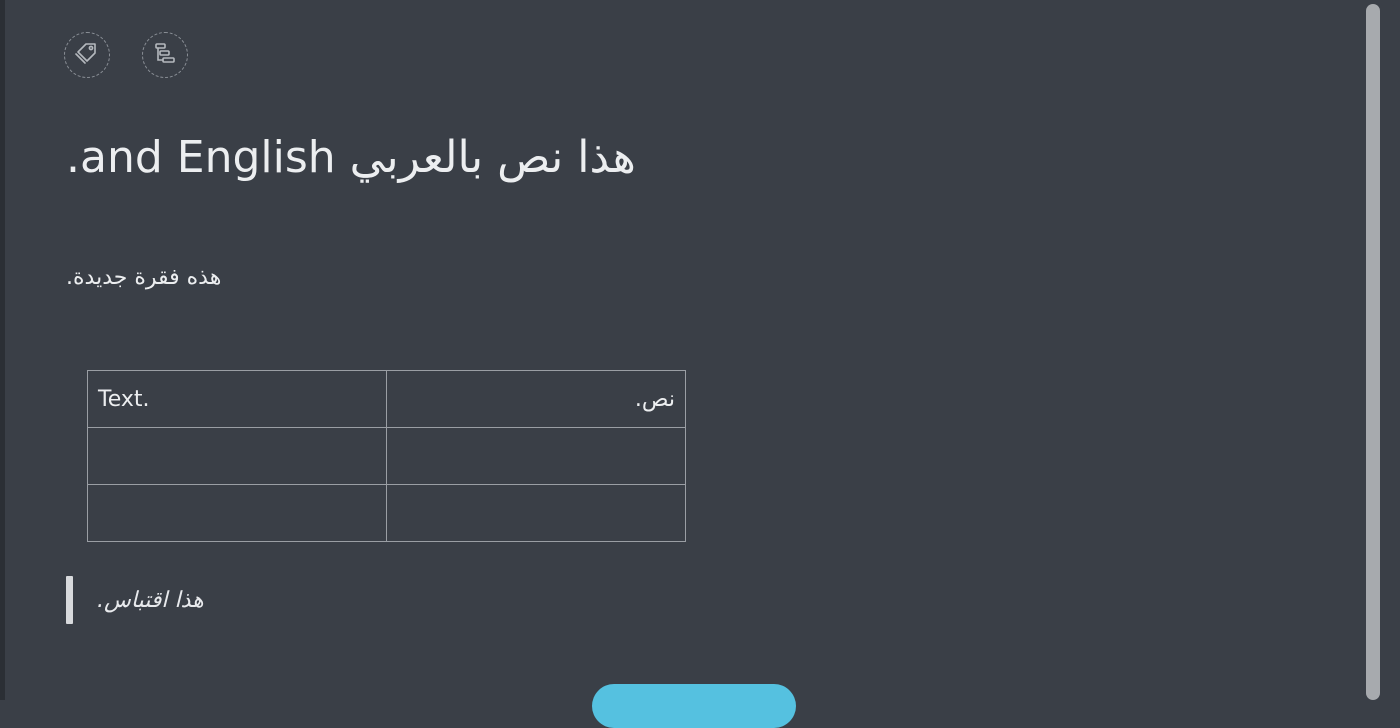 Image resolution: width=1400 pixels, height=728 pixels. I want to click on table-cell: Text., so click(237, 399).